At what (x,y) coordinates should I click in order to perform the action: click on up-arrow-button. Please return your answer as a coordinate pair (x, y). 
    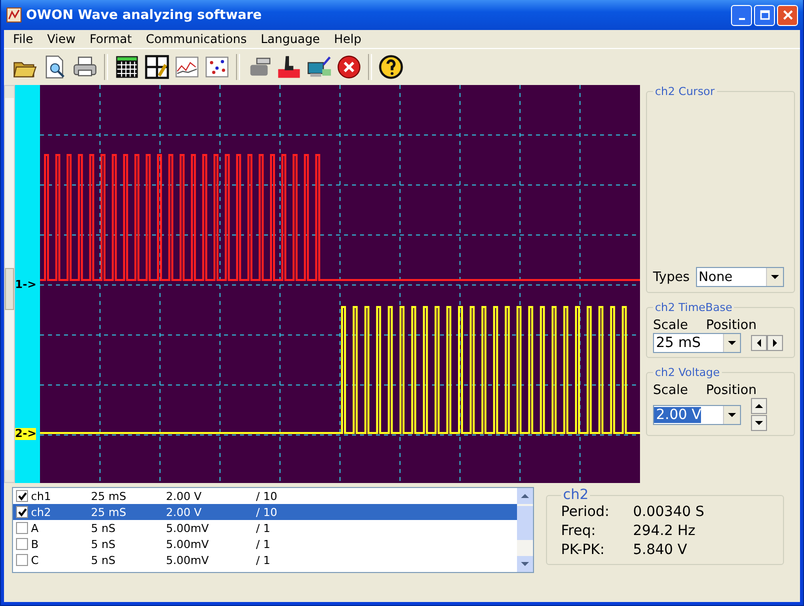
    Looking at the image, I should click on (759, 406).